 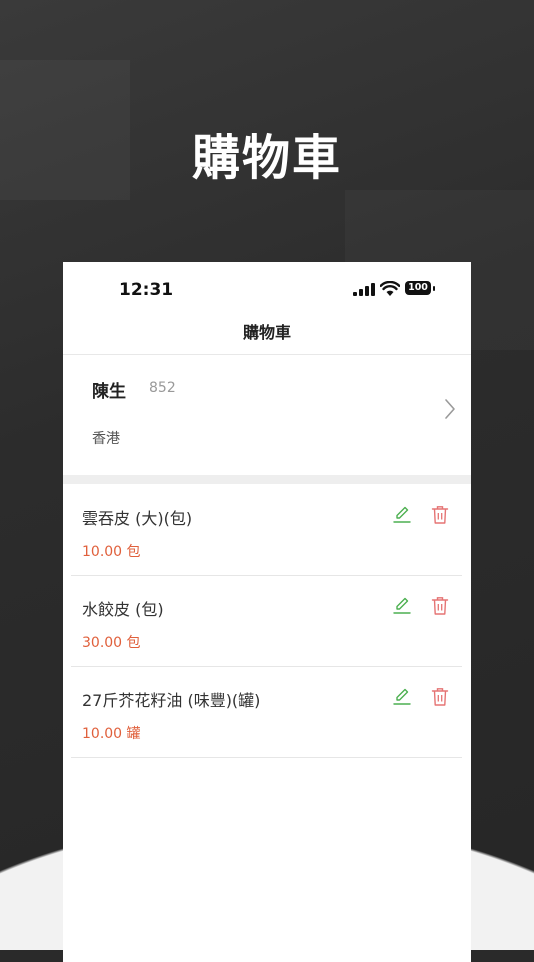 I want to click on cart-item-price: 10.00 包, so click(x=111, y=552).